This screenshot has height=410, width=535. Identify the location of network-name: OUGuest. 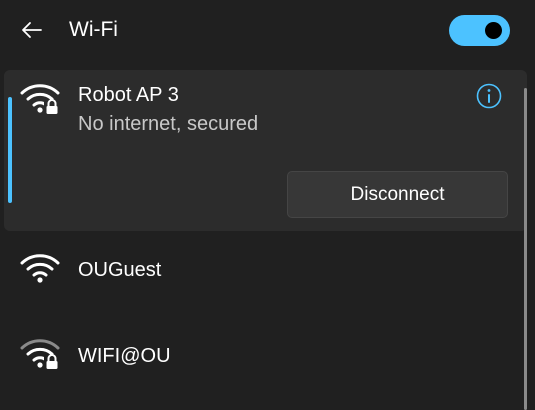
(120, 270).